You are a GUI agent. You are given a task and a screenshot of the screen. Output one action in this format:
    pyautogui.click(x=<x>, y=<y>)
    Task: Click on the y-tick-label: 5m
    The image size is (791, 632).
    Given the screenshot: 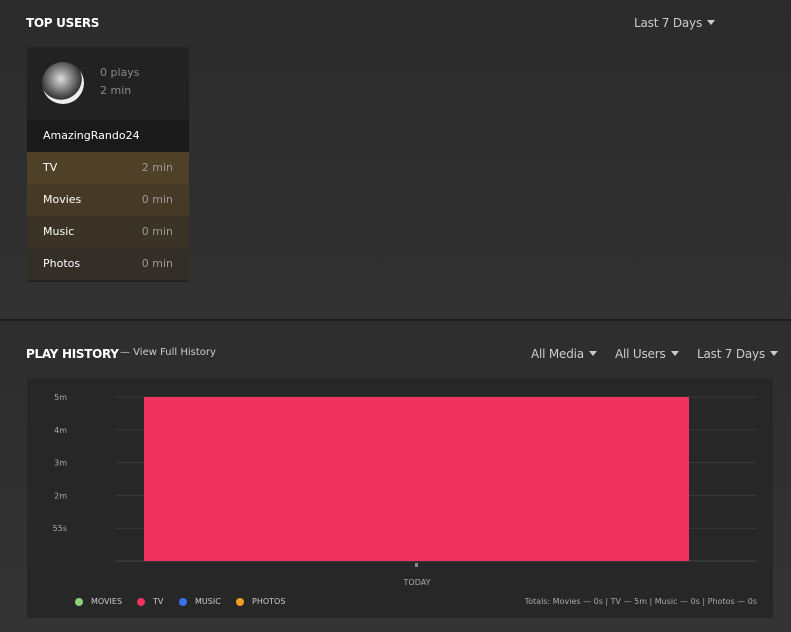 What is the action you would take?
    pyautogui.click(x=60, y=397)
    